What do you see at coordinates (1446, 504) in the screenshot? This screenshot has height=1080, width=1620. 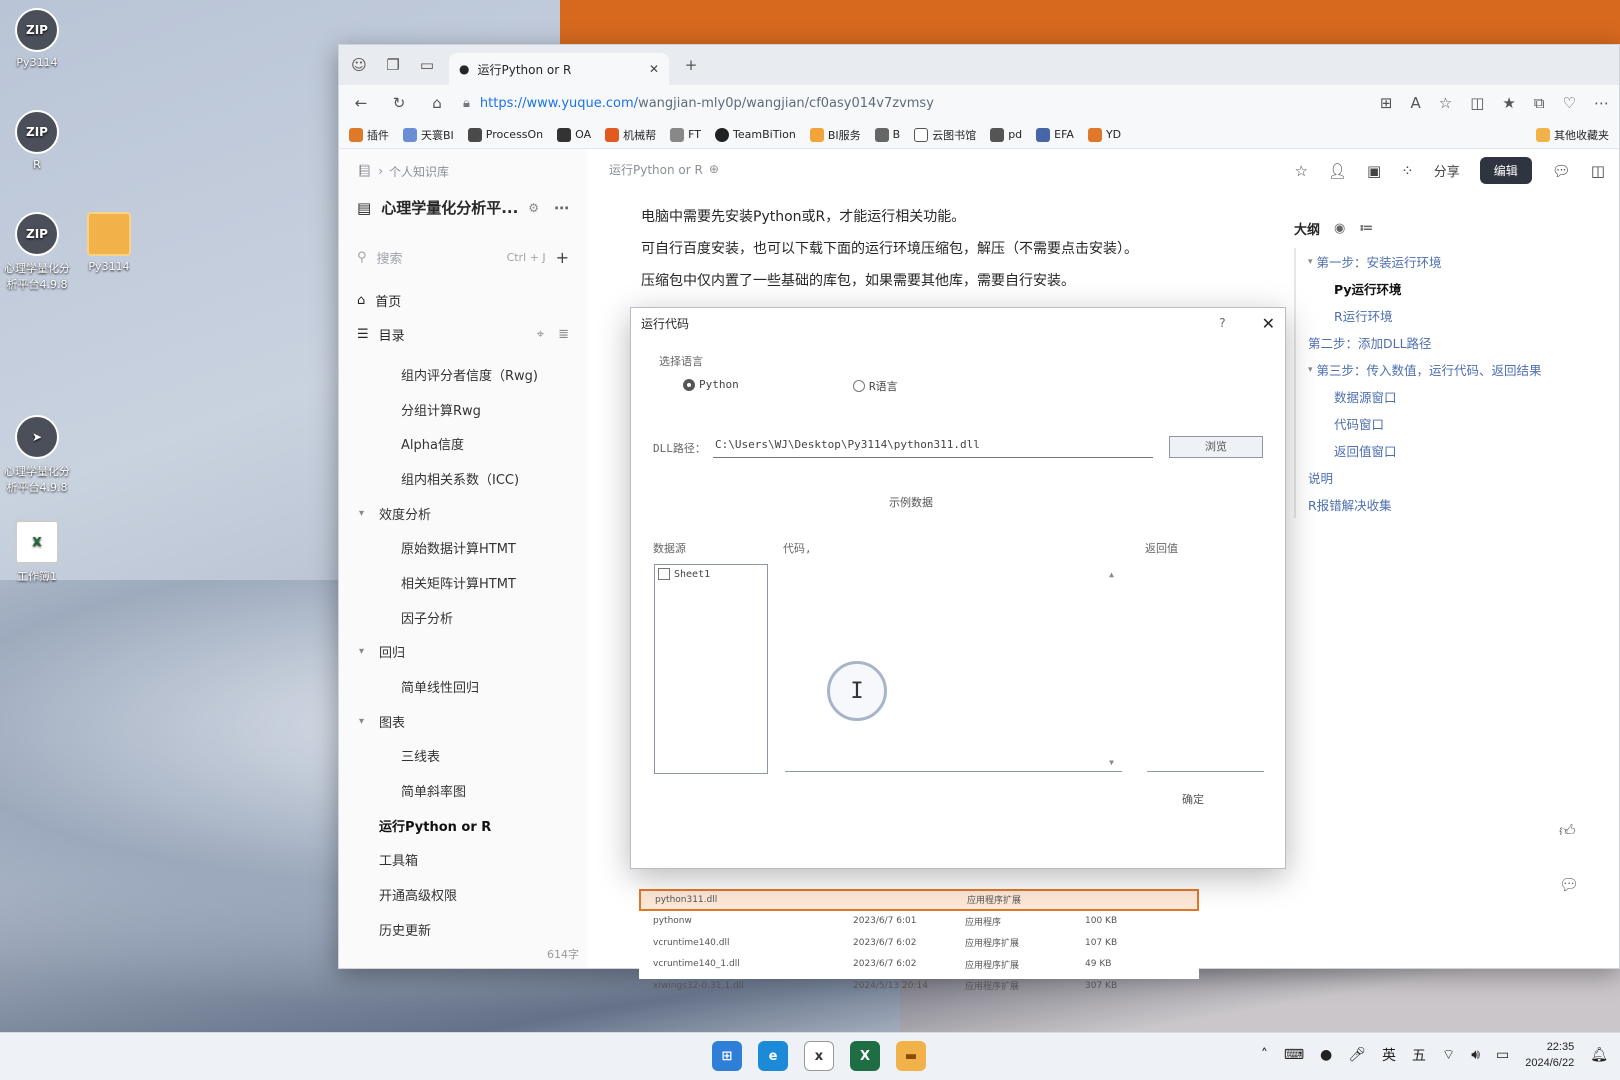 I see `outline-item: R报错解决收集` at bounding box center [1446, 504].